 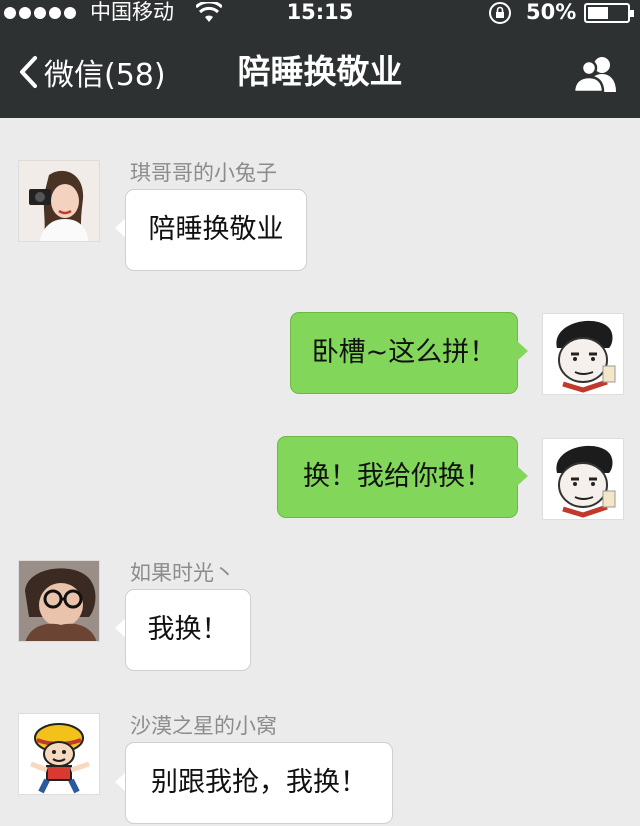 I want to click on message-bubble: 换！我给你换！, so click(x=397, y=477).